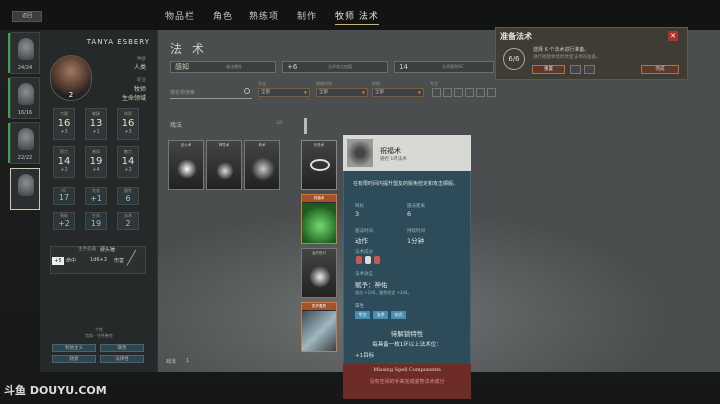 This screenshot has height=404, width=720. I want to click on stat-initiative: 先攻 +1, so click(96, 196).